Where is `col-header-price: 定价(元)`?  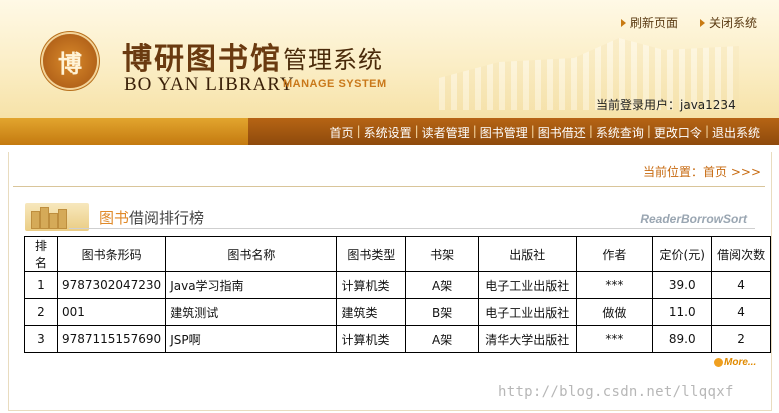 col-header-price: 定价(元) is located at coordinates (682, 254).